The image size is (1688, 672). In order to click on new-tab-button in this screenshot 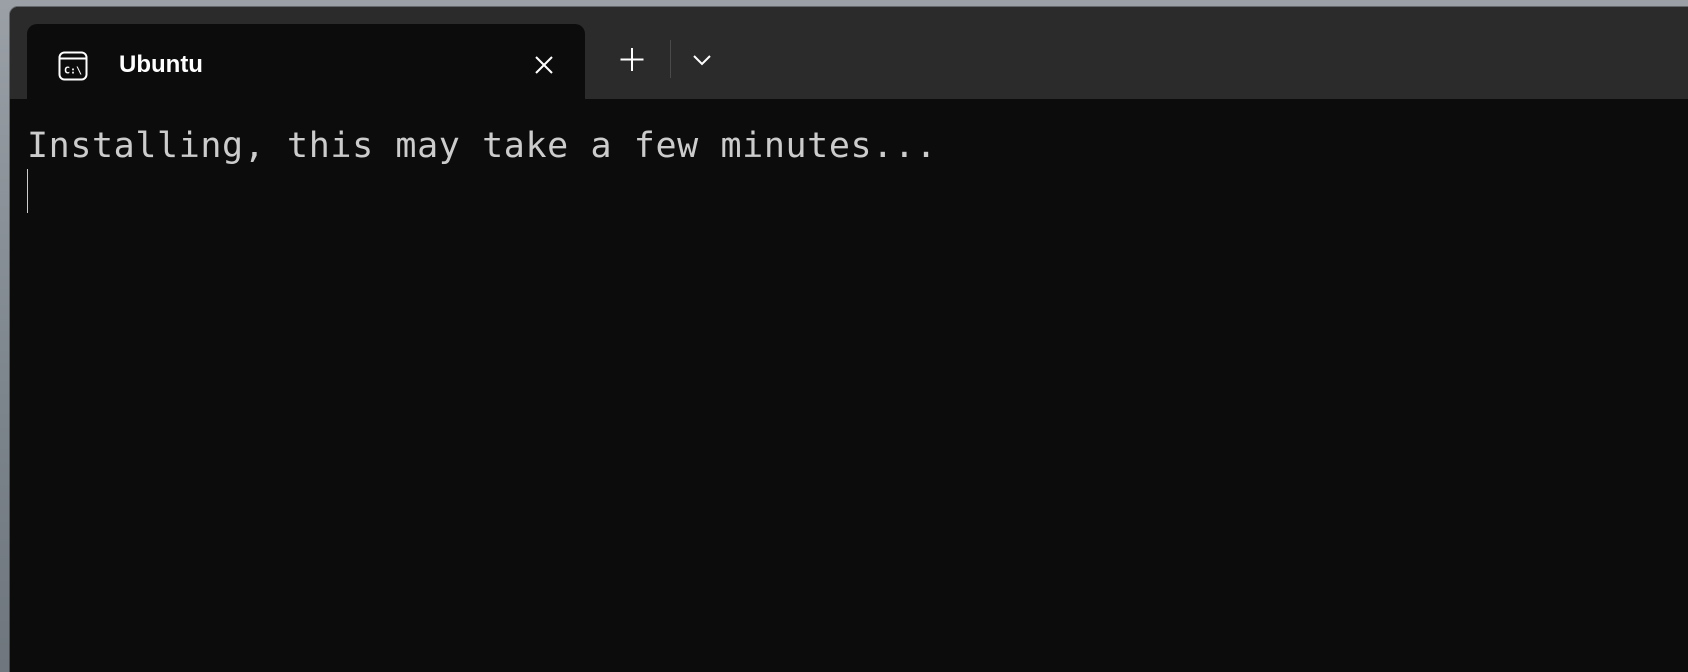, I will do `click(632, 59)`.